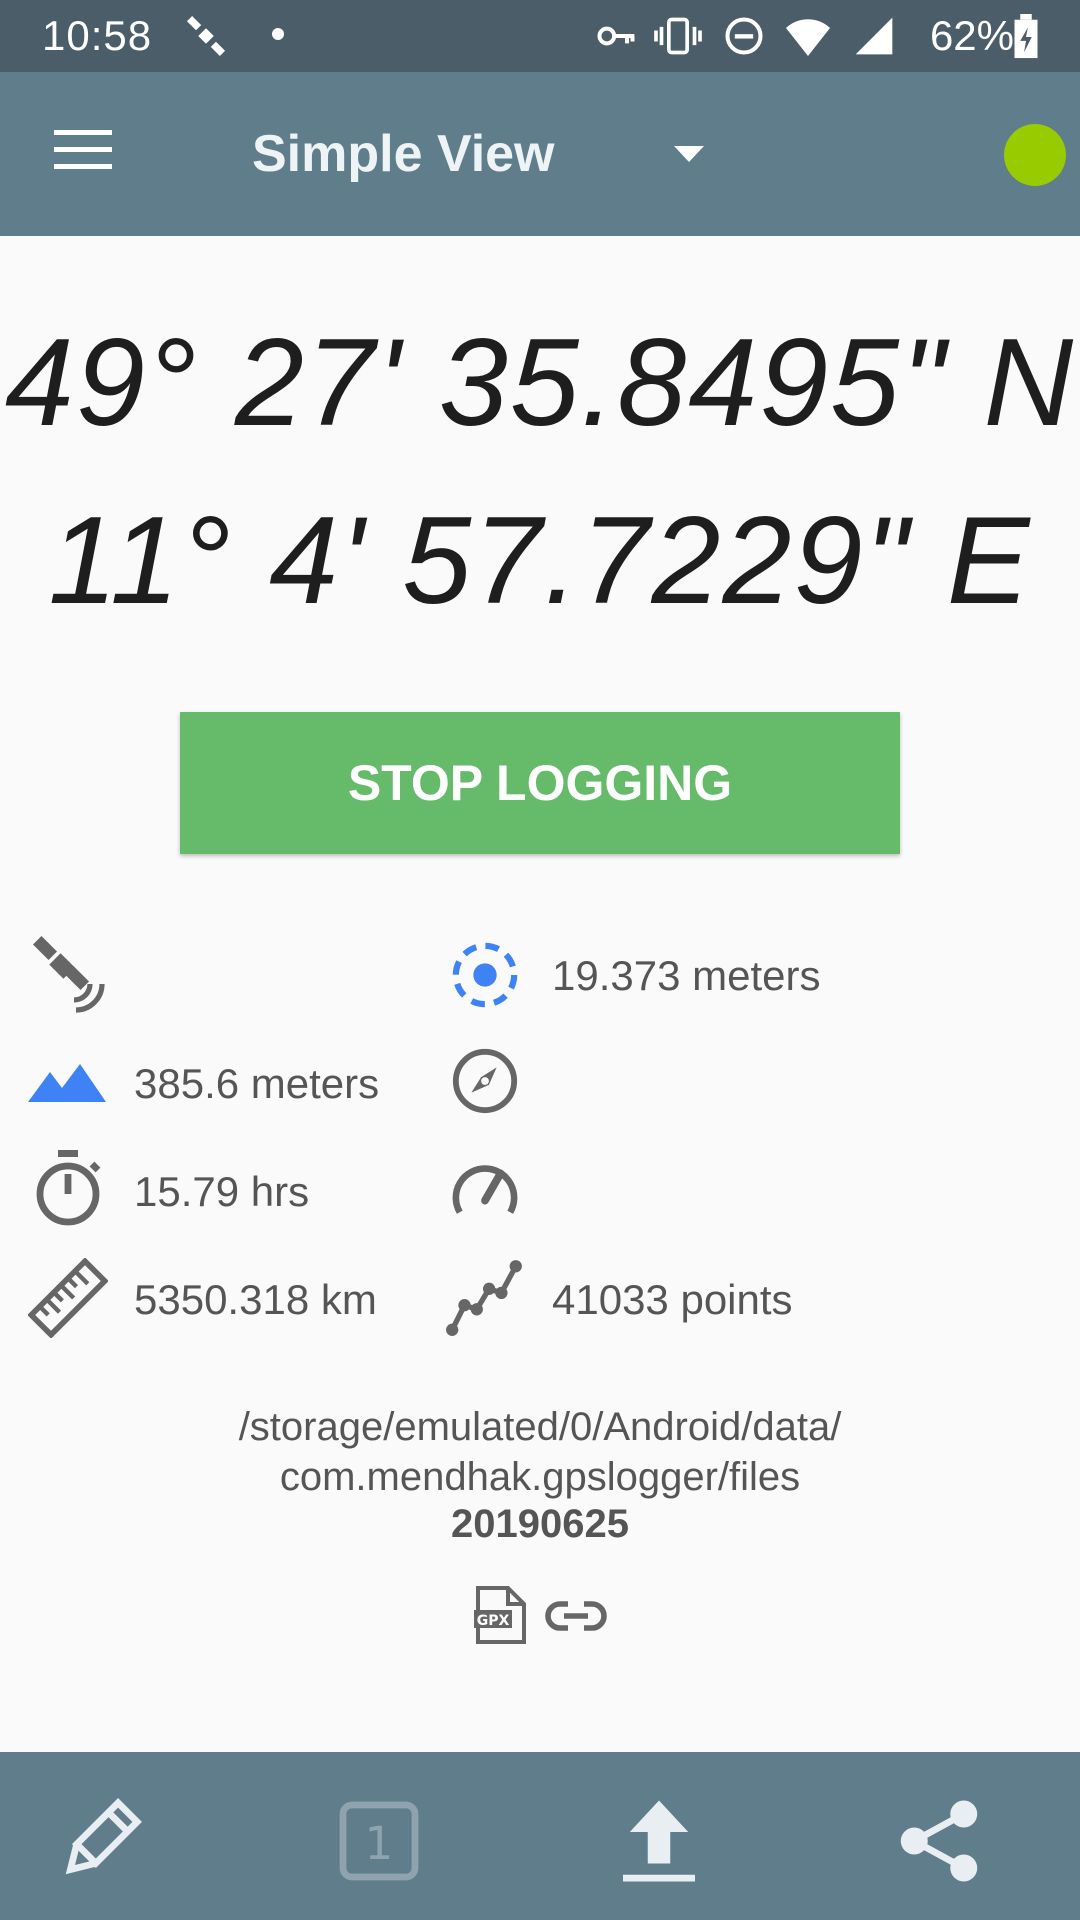  Describe the element at coordinates (68, 1188) in the screenshot. I see `stopwatch-icon` at that location.